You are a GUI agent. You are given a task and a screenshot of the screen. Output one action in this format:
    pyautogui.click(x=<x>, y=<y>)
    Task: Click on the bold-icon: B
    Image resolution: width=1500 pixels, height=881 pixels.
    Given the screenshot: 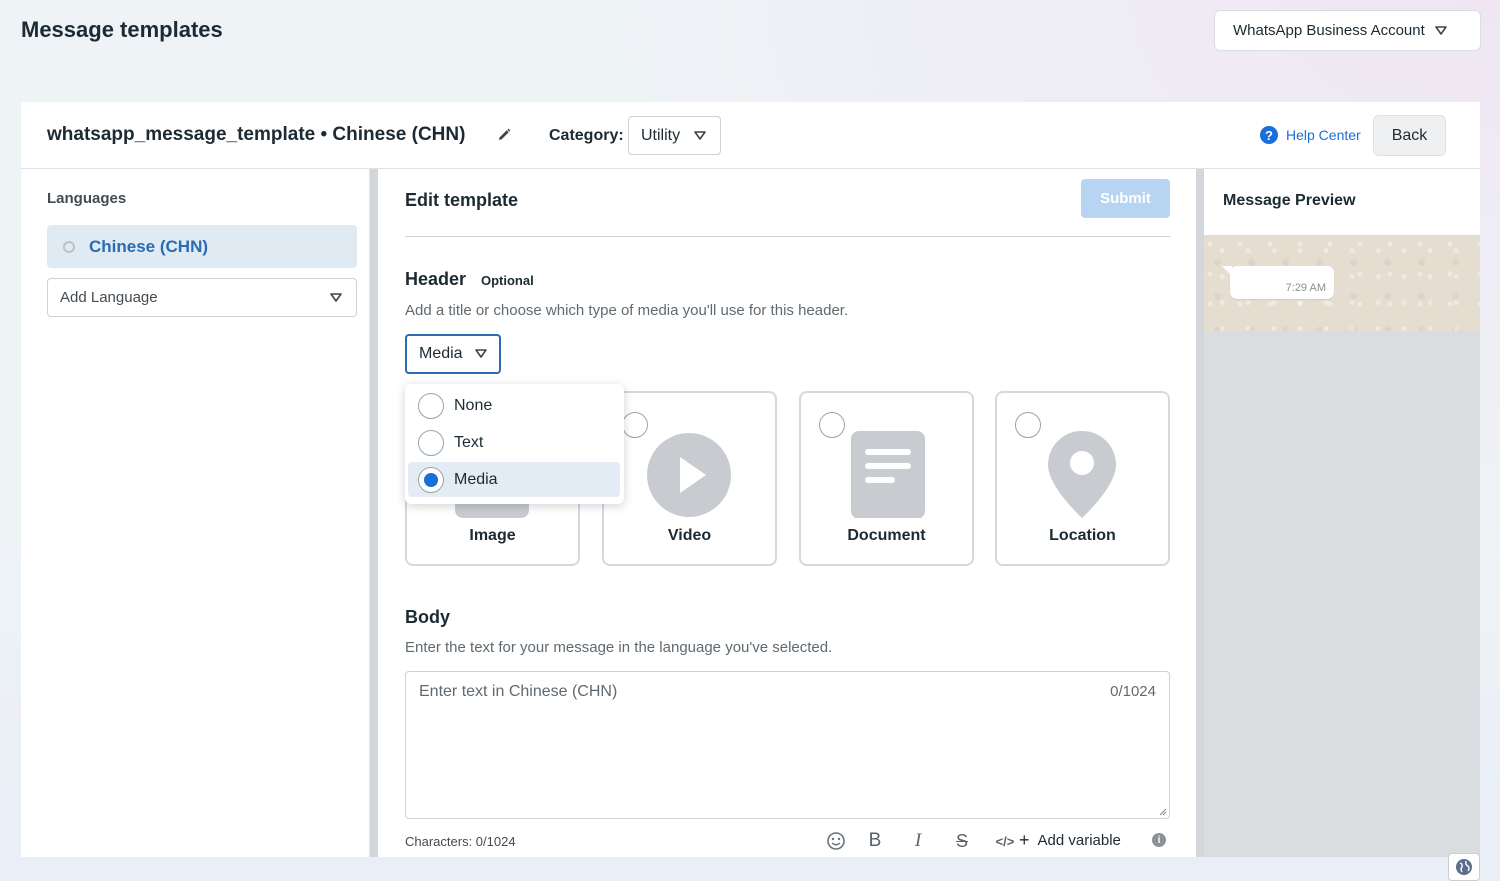 What is the action you would take?
    pyautogui.click(x=875, y=840)
    